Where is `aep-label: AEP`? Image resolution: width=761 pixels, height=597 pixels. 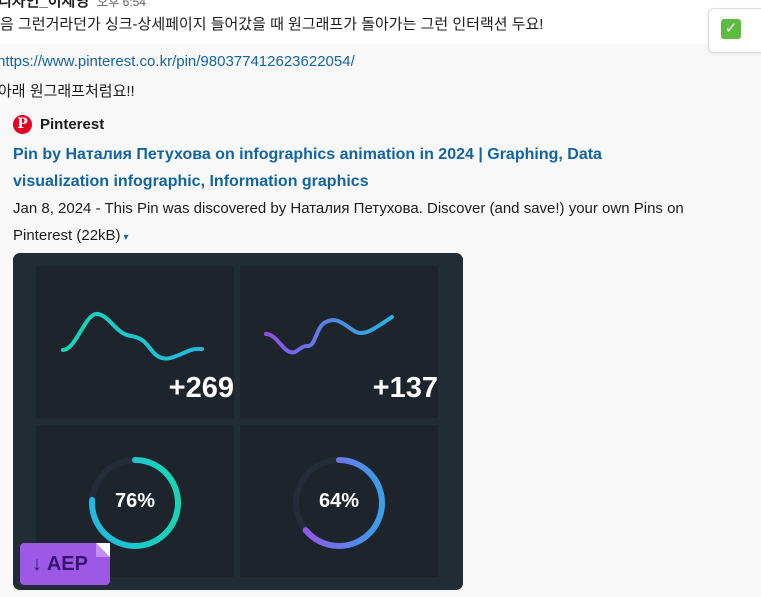
aep-label: AEP is located at coordinates (67, 564).